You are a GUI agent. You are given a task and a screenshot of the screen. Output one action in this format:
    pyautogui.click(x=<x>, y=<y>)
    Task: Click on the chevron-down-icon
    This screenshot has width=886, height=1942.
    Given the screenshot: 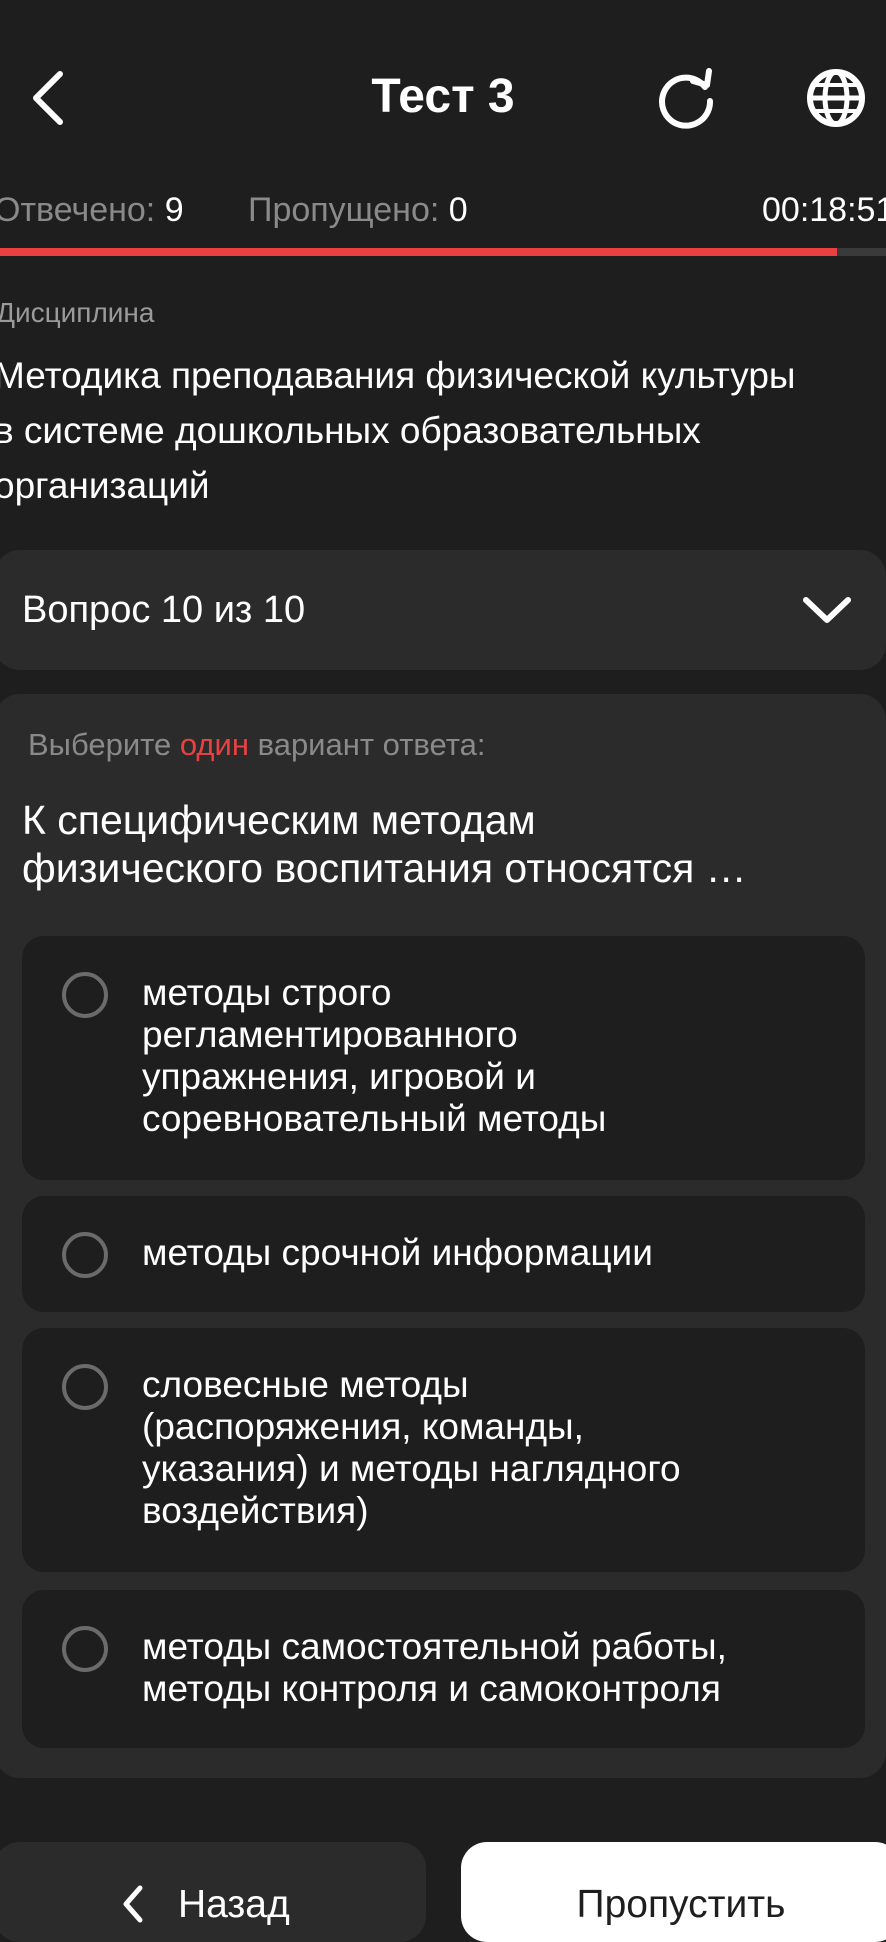 What is the action you would take?
    pyautogui.click(x=827, y=610)
    